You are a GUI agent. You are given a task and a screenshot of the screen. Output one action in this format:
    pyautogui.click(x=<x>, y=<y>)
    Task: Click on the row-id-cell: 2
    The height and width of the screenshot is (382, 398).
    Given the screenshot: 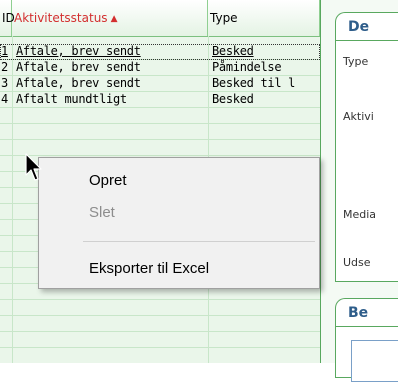 What is the action you would take?
    pyautogui.click(x=4, y=67)
    